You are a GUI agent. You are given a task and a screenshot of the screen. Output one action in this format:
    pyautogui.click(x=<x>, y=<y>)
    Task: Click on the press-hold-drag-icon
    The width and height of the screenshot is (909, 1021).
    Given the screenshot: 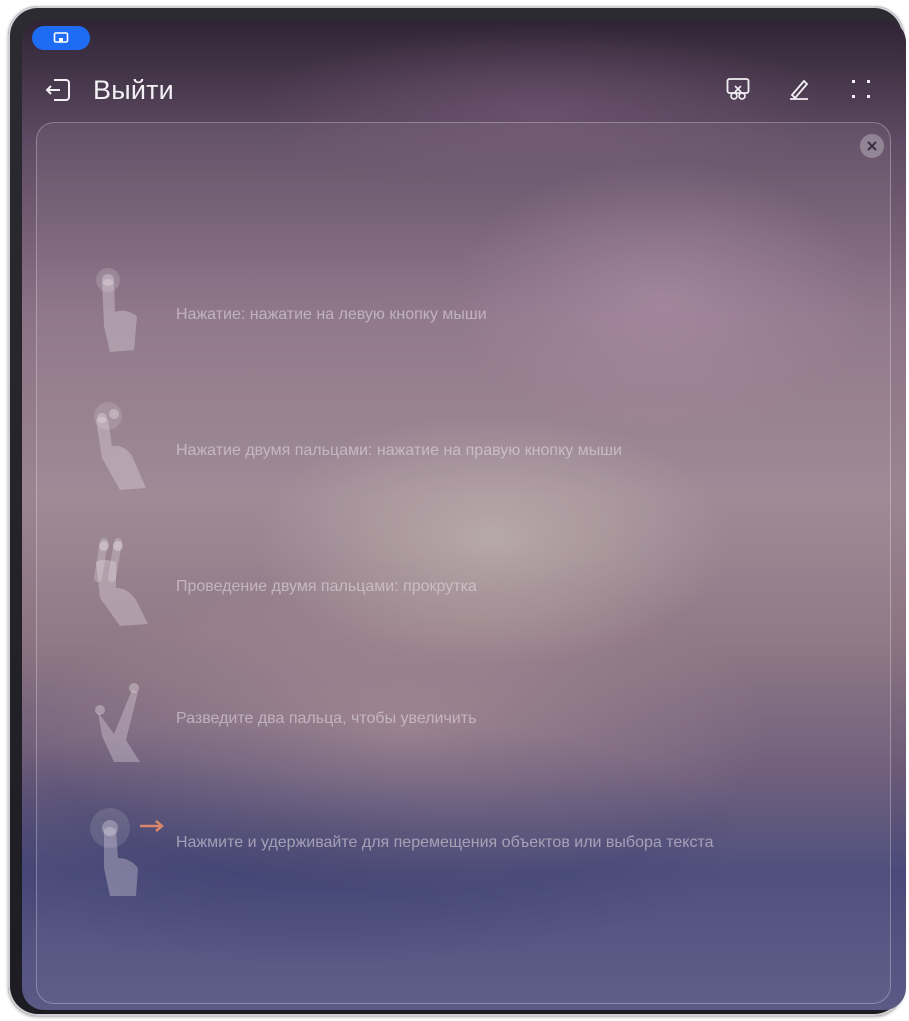 What is the action you would take?
    pyautogui.click(x=127, y=852)
    